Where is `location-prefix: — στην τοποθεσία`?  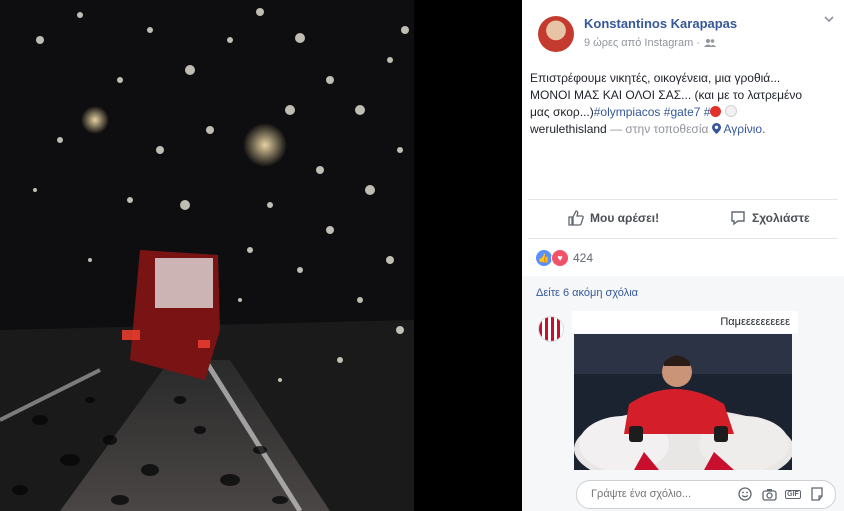 location-prefix: — στην τοποθεσία is located at coordinates (659, 129).